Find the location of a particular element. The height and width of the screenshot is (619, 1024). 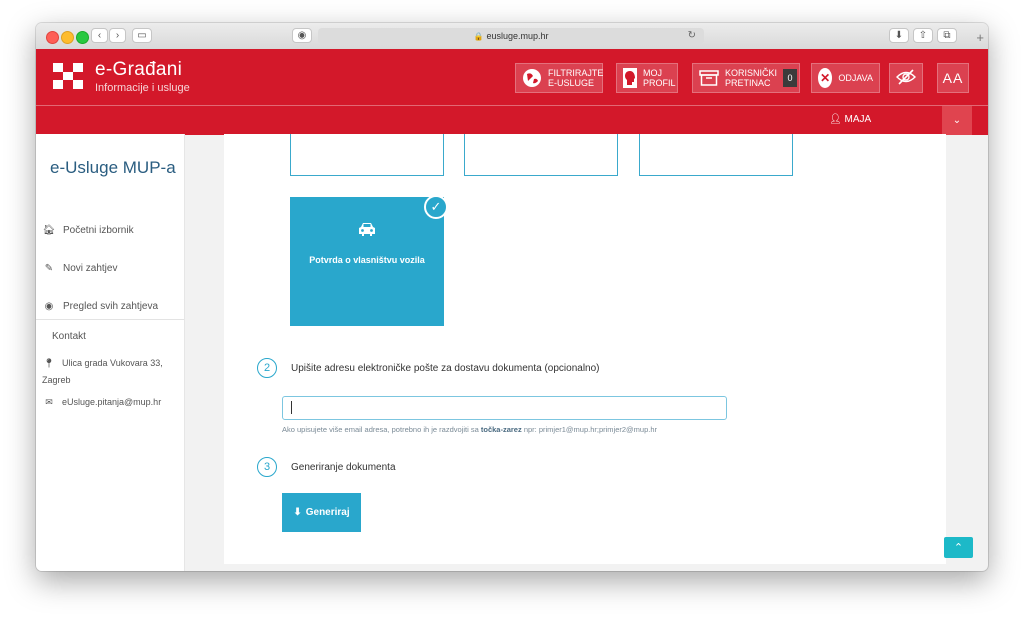

globe-icon is located at coordinates (532, 78).